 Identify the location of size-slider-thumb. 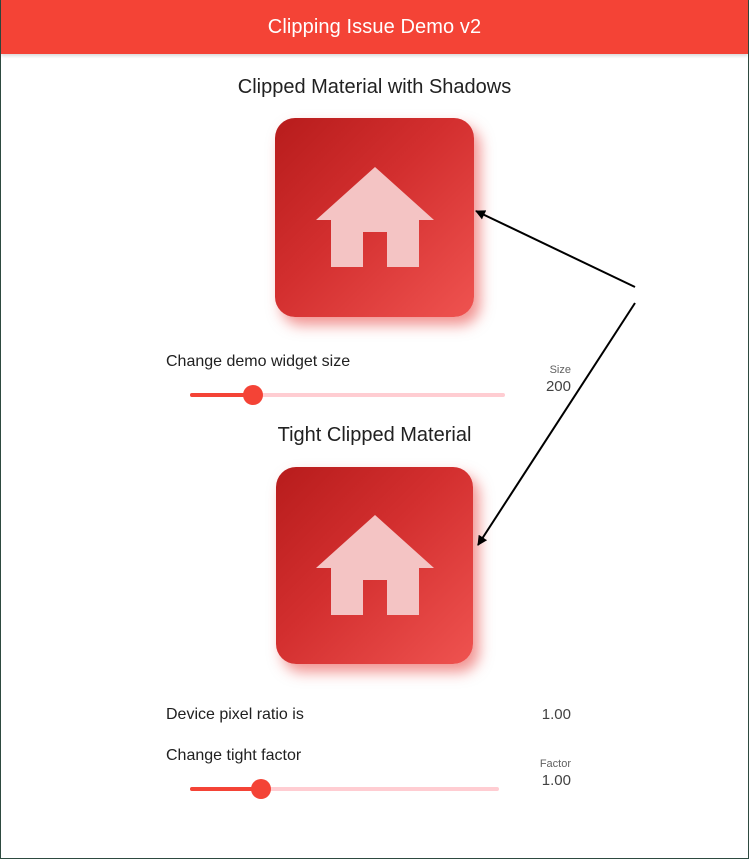
(253, 395).